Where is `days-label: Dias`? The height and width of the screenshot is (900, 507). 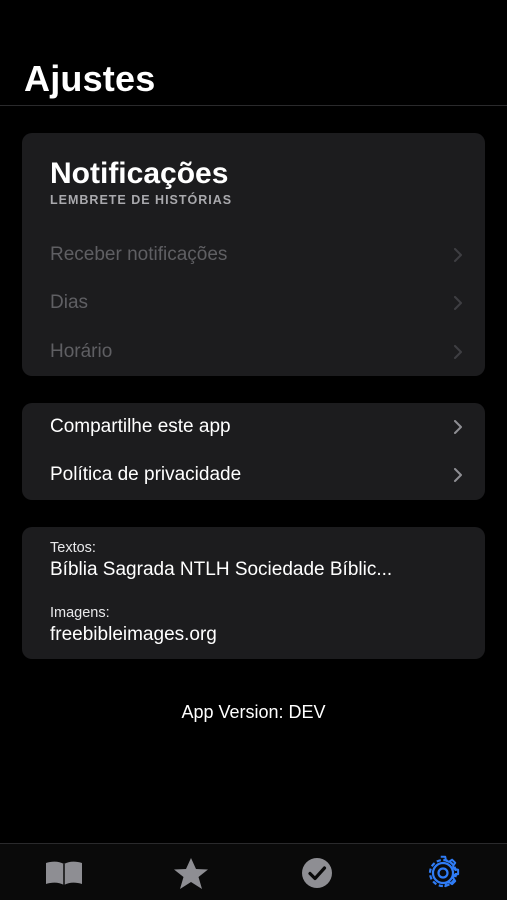 days-label: Dias is located at coordinates (69, 302).